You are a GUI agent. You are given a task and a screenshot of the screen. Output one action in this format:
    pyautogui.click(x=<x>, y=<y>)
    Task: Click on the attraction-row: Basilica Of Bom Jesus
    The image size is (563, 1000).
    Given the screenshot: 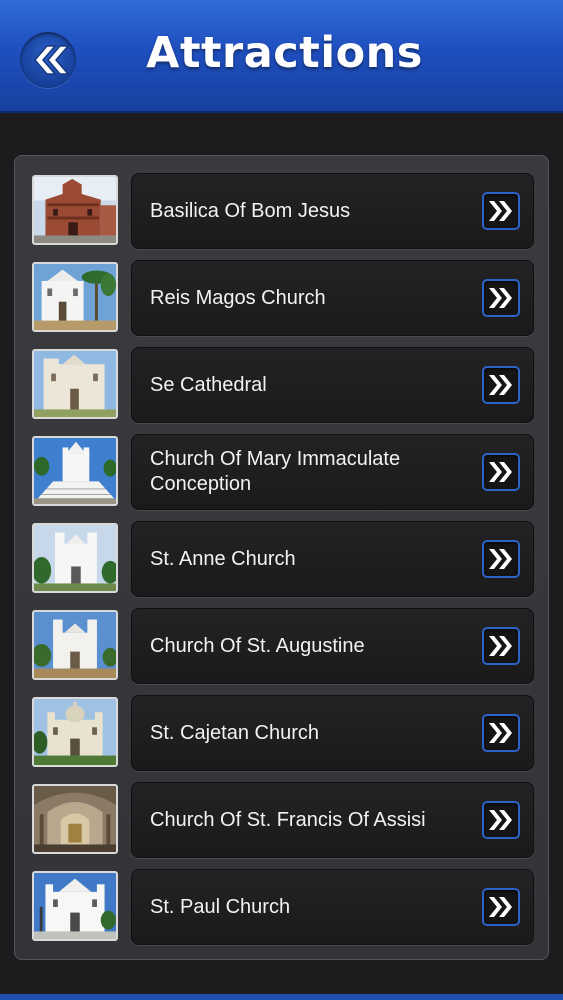 What is the action you would take?
    pyautogui.click(x=332, y=211)
    